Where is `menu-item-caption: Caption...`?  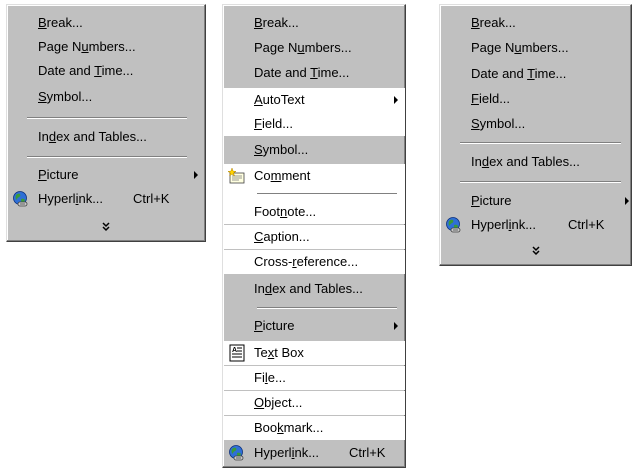
menu-item-caption: Caption... is located at coordinates (314, 237).